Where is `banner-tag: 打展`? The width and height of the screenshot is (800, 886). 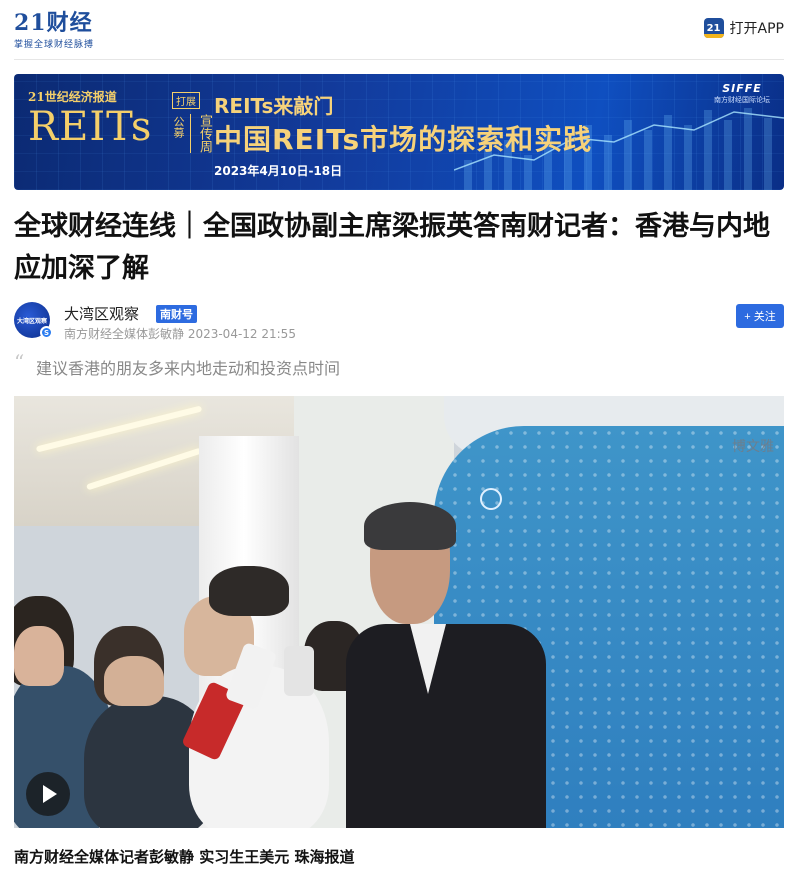 banner-tag: 打展 is located at coordinates (186, 100).